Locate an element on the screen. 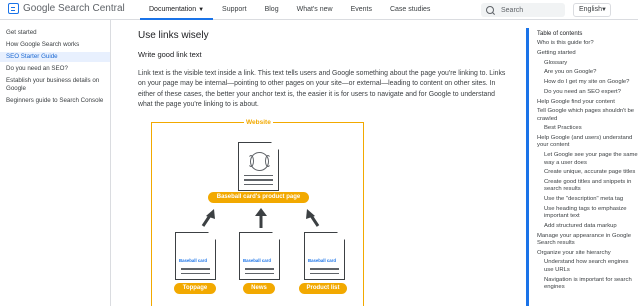 Image resolution: width=638 pixels, height=306 pixels. toc-item: Glossary is located at coordinates (587, 63).